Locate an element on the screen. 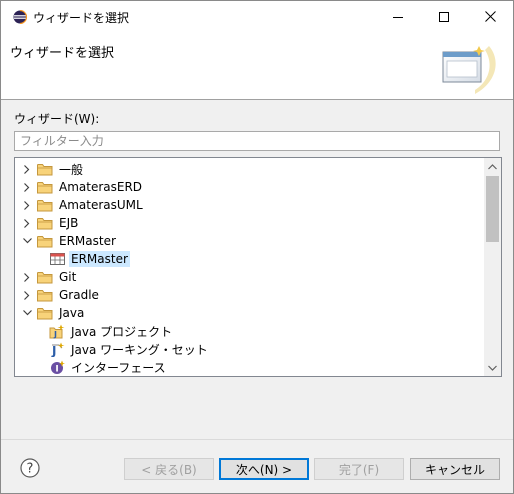 This screenshot has width=514, height=494. close-icon is located at coordinates (490, 16).